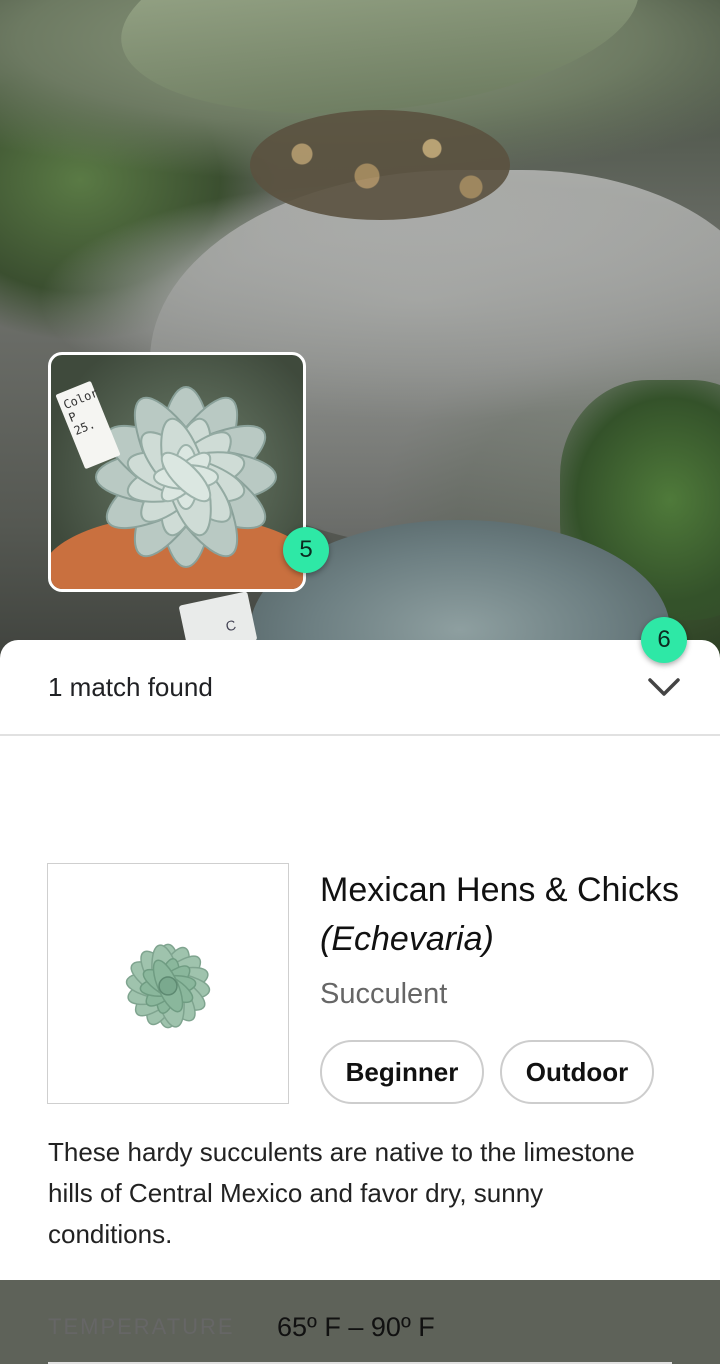  What do you see at coordinates (141, 1326) in the screenshot?
I see `spec-label: TEMPERATURE` at bounding box center [141, 1326].